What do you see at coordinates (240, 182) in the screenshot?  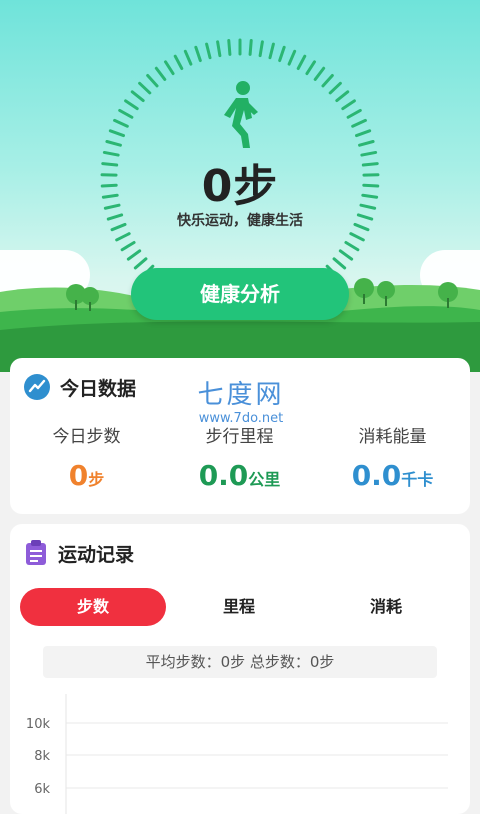 I see `step-count: 0步` at bounding box center [240, 182].